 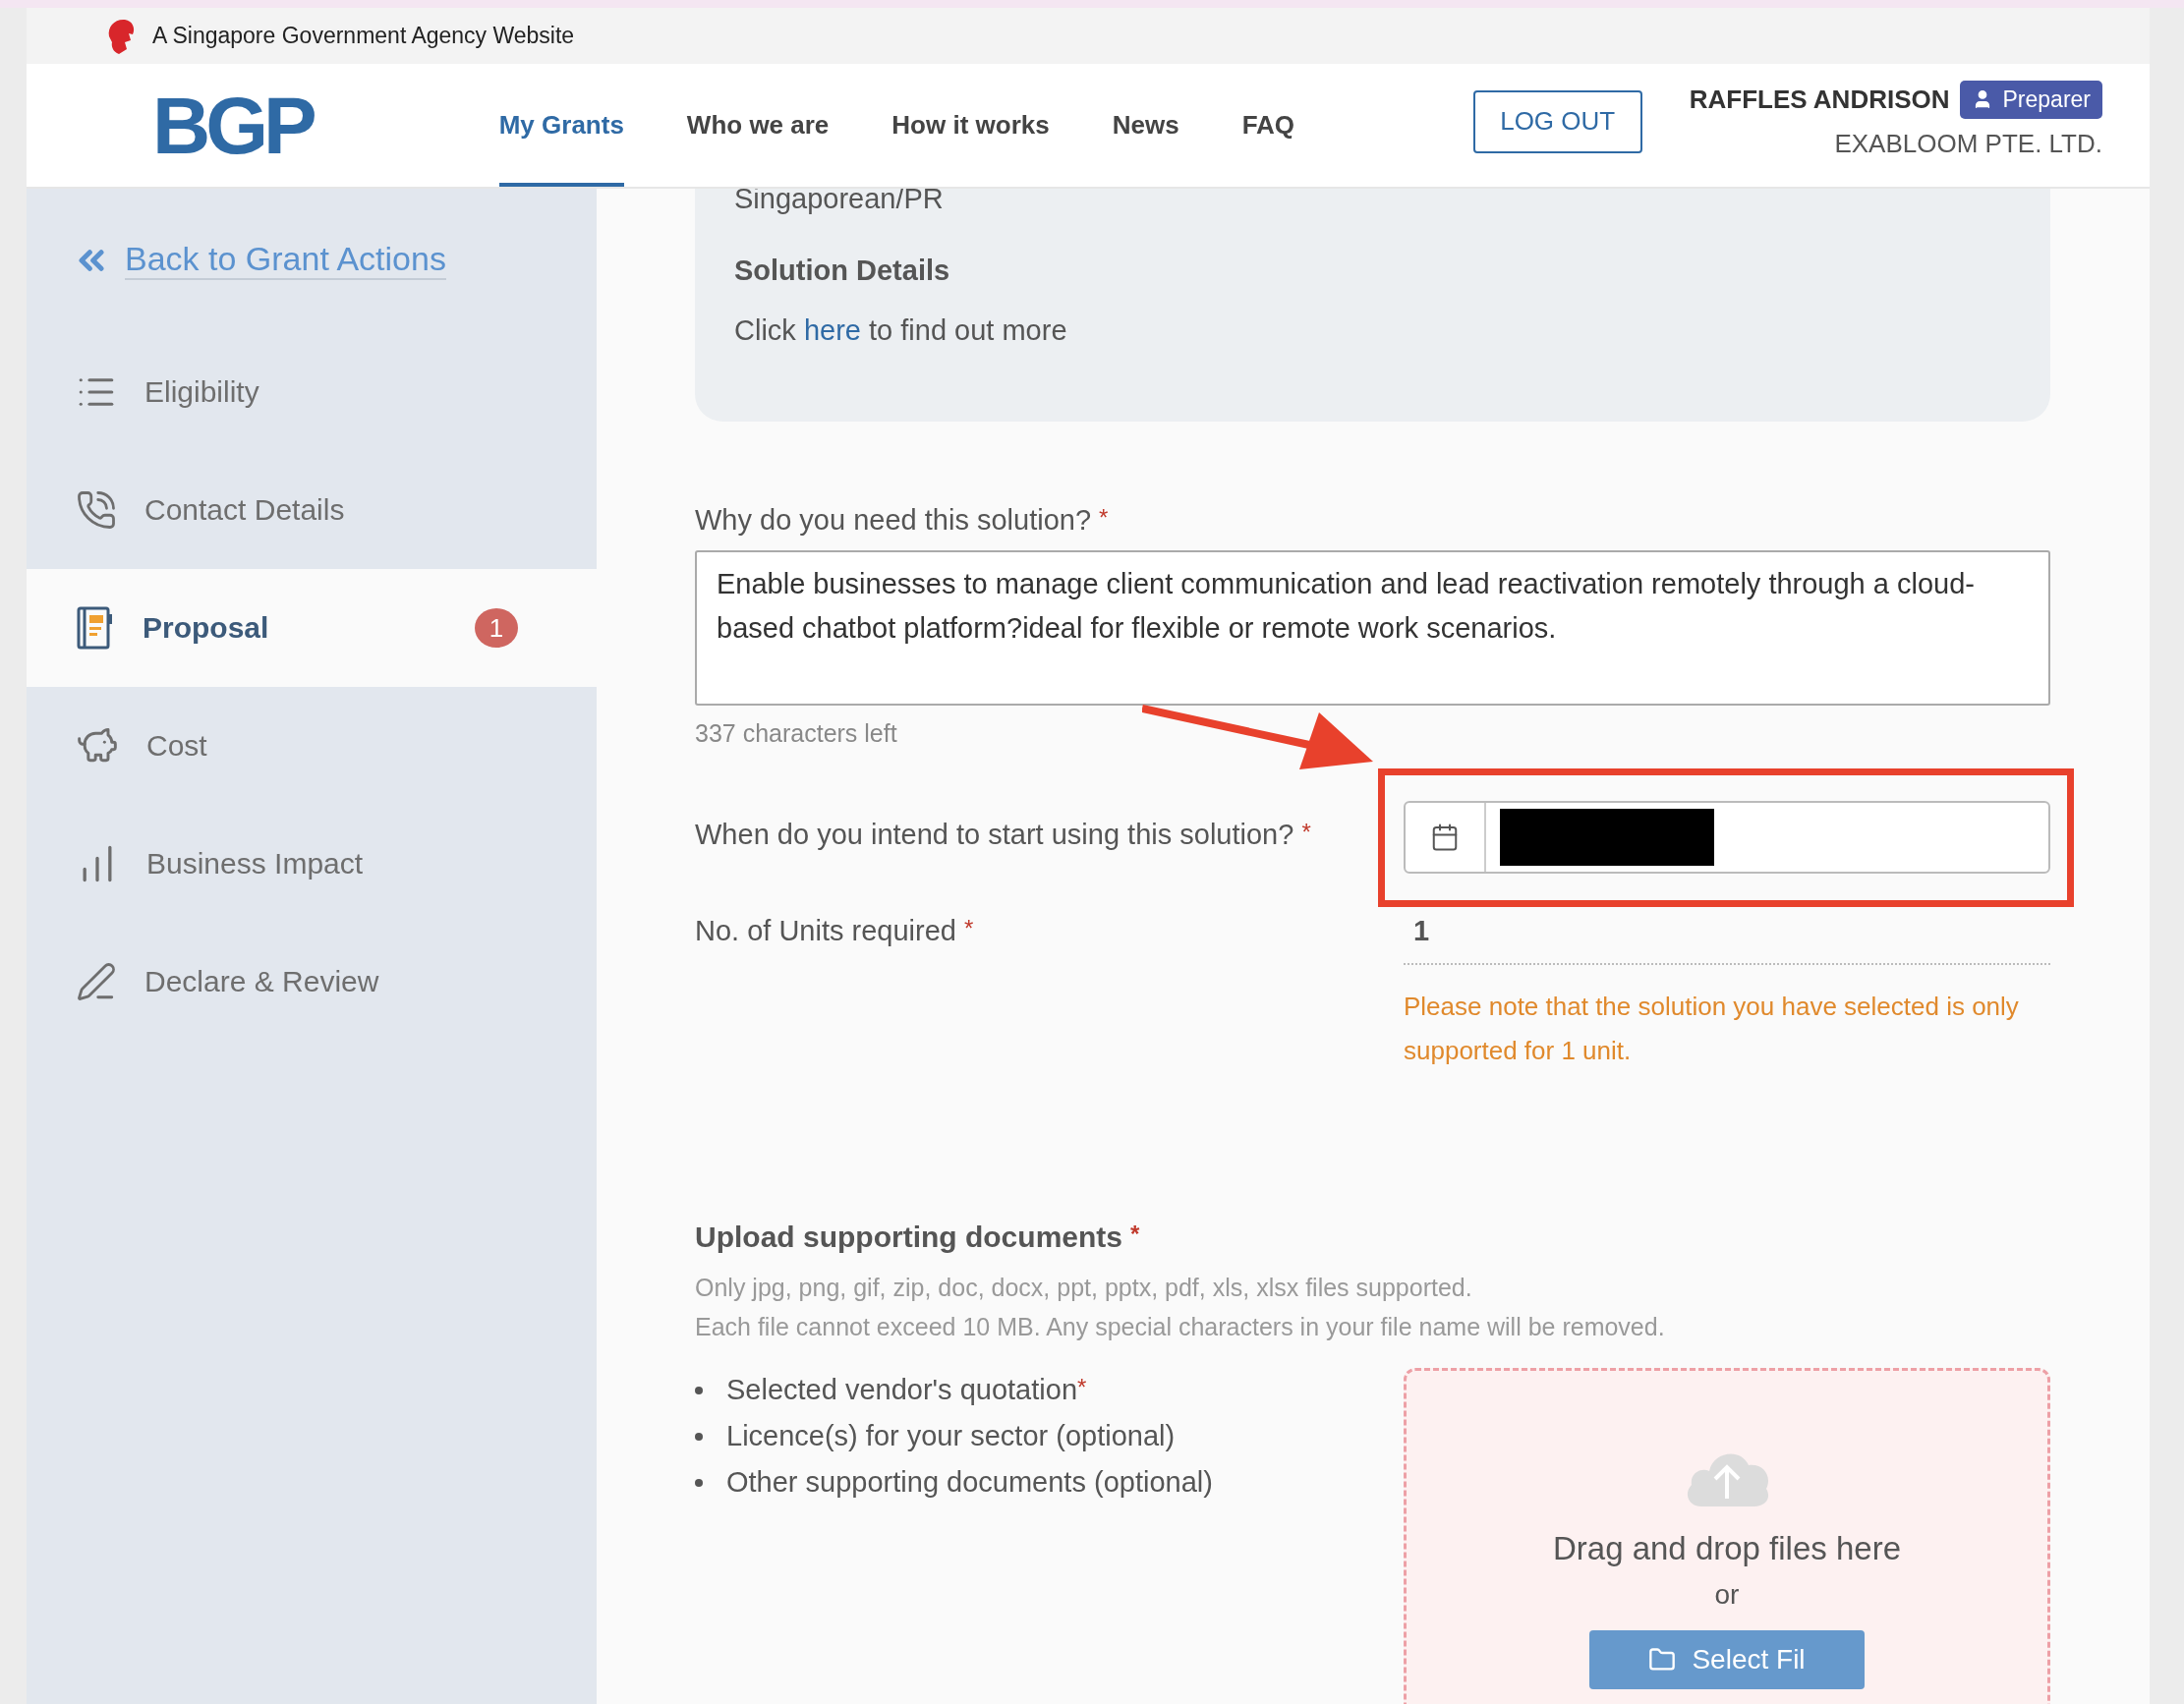 I want to click on reason-textarea: Enable businesses to manage client communication and lead reactivation remotely through a cloud-based chatbot platform?ideal for flexible or remote work scenarios., so click(x=1372, y=628).